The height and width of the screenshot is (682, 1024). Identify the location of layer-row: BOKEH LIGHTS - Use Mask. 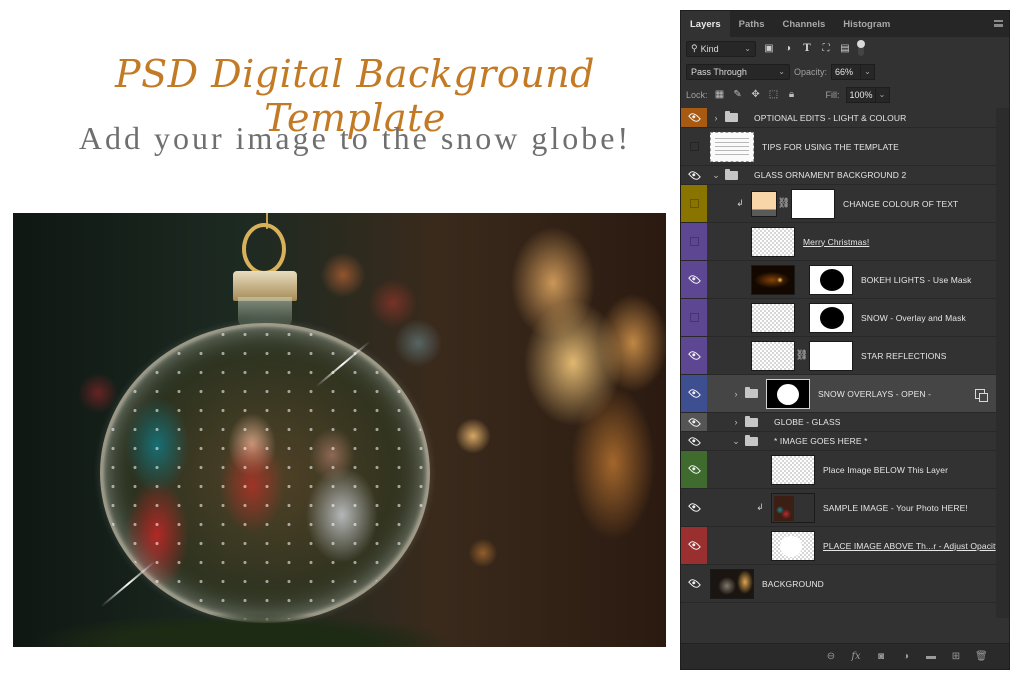
(839, 280).